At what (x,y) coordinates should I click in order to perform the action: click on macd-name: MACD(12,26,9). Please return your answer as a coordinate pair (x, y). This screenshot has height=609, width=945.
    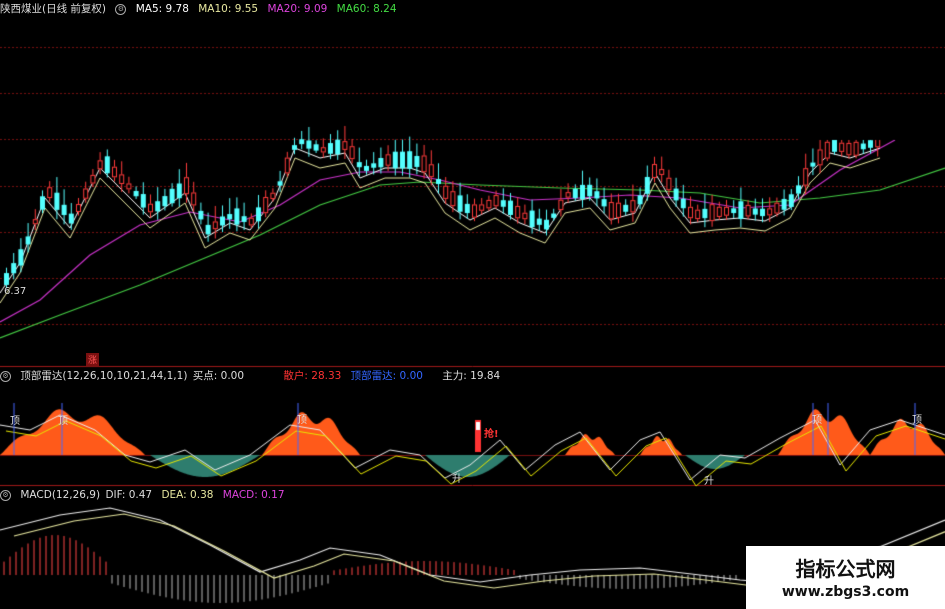
    Looking at the image, I should click on (60, 495).